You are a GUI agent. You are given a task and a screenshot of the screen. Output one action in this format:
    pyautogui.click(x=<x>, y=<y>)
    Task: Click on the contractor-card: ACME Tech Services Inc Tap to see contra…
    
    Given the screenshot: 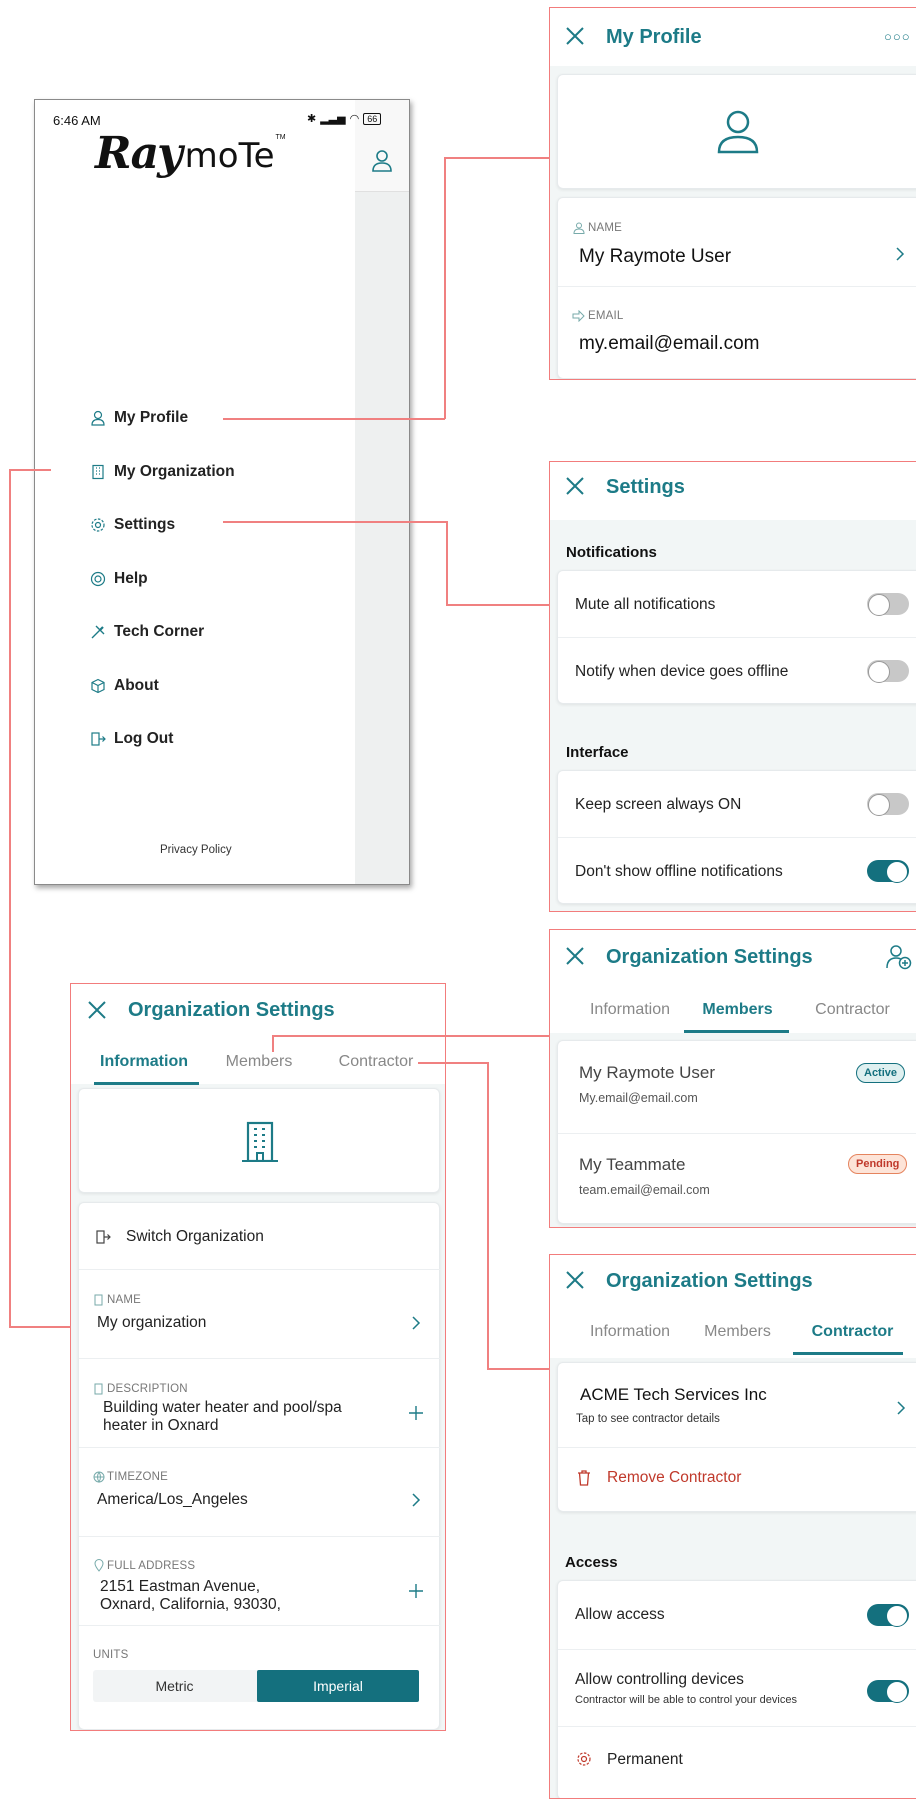 What is the action you would take?
    pyautogui.click(x=736, y=1437)
    